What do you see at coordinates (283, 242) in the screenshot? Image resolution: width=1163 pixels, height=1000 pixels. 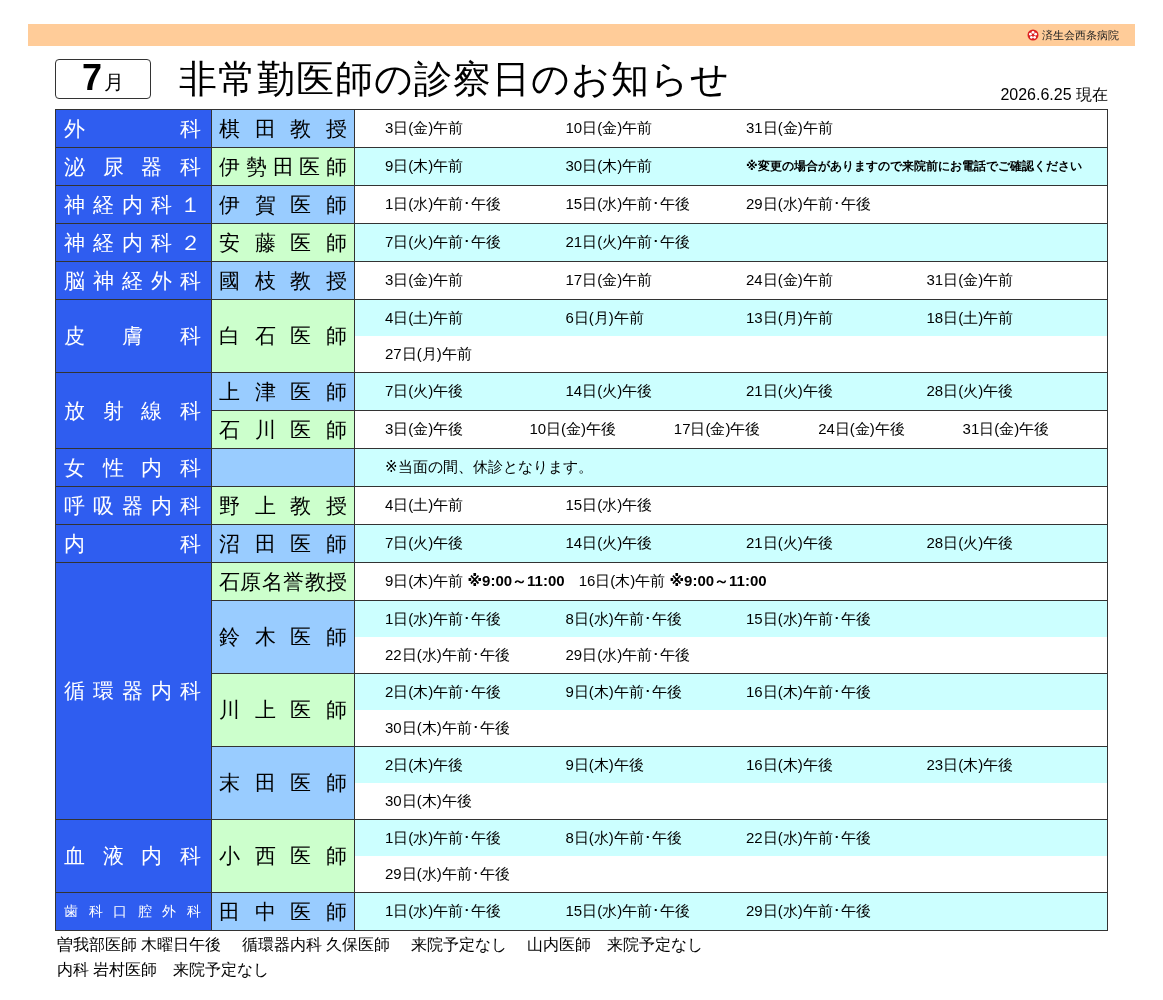 I see `doctor-name: 安藤医師` at bounding box center [283, 242].